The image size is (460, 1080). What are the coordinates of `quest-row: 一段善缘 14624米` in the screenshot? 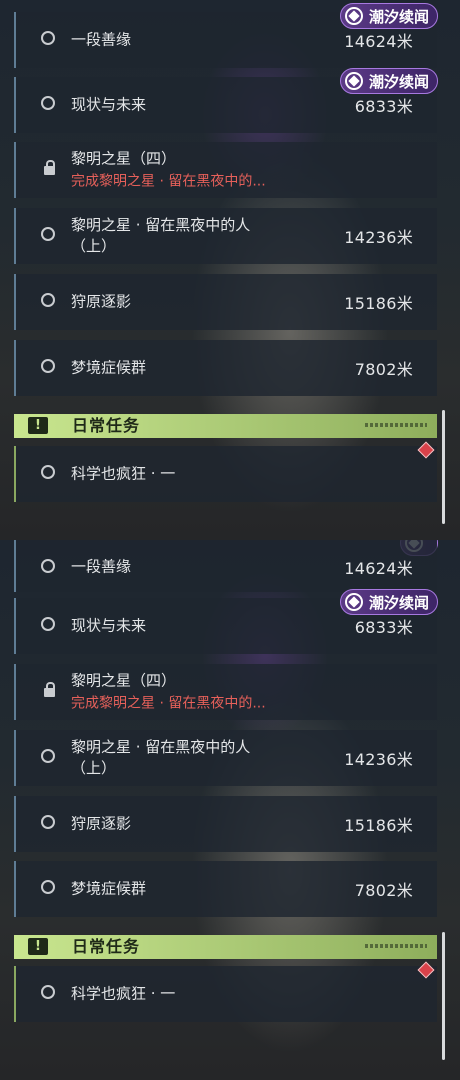 It's located at (225, 566).